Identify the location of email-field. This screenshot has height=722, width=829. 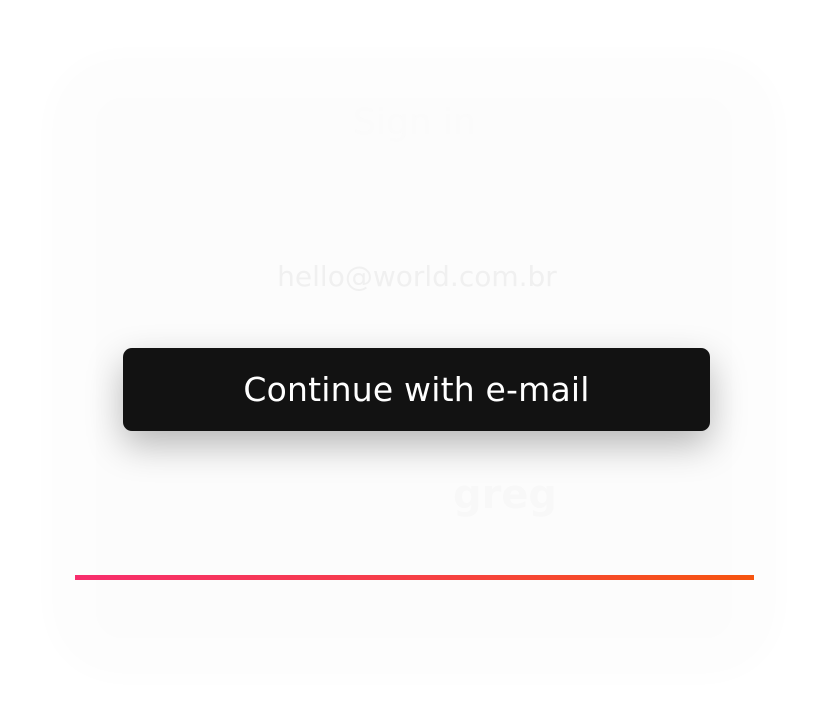
(417, 276).